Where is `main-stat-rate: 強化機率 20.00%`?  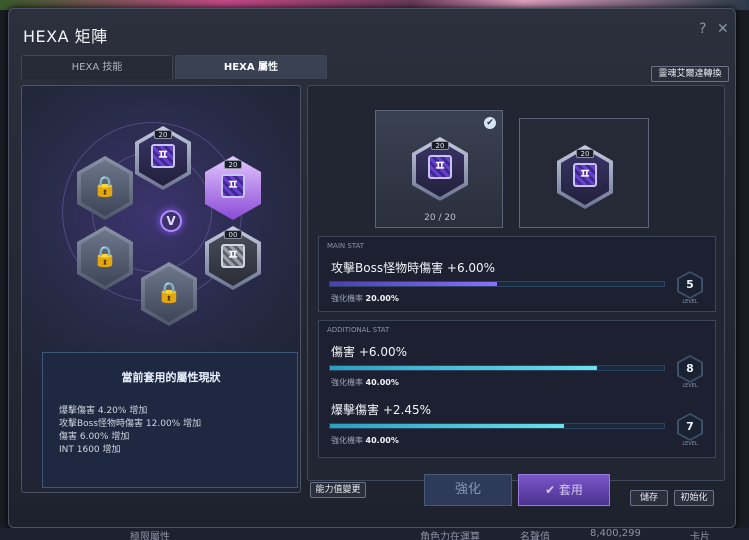
main-stat-rate: 強化機率 20.00% is located at coordinates (365, 298).